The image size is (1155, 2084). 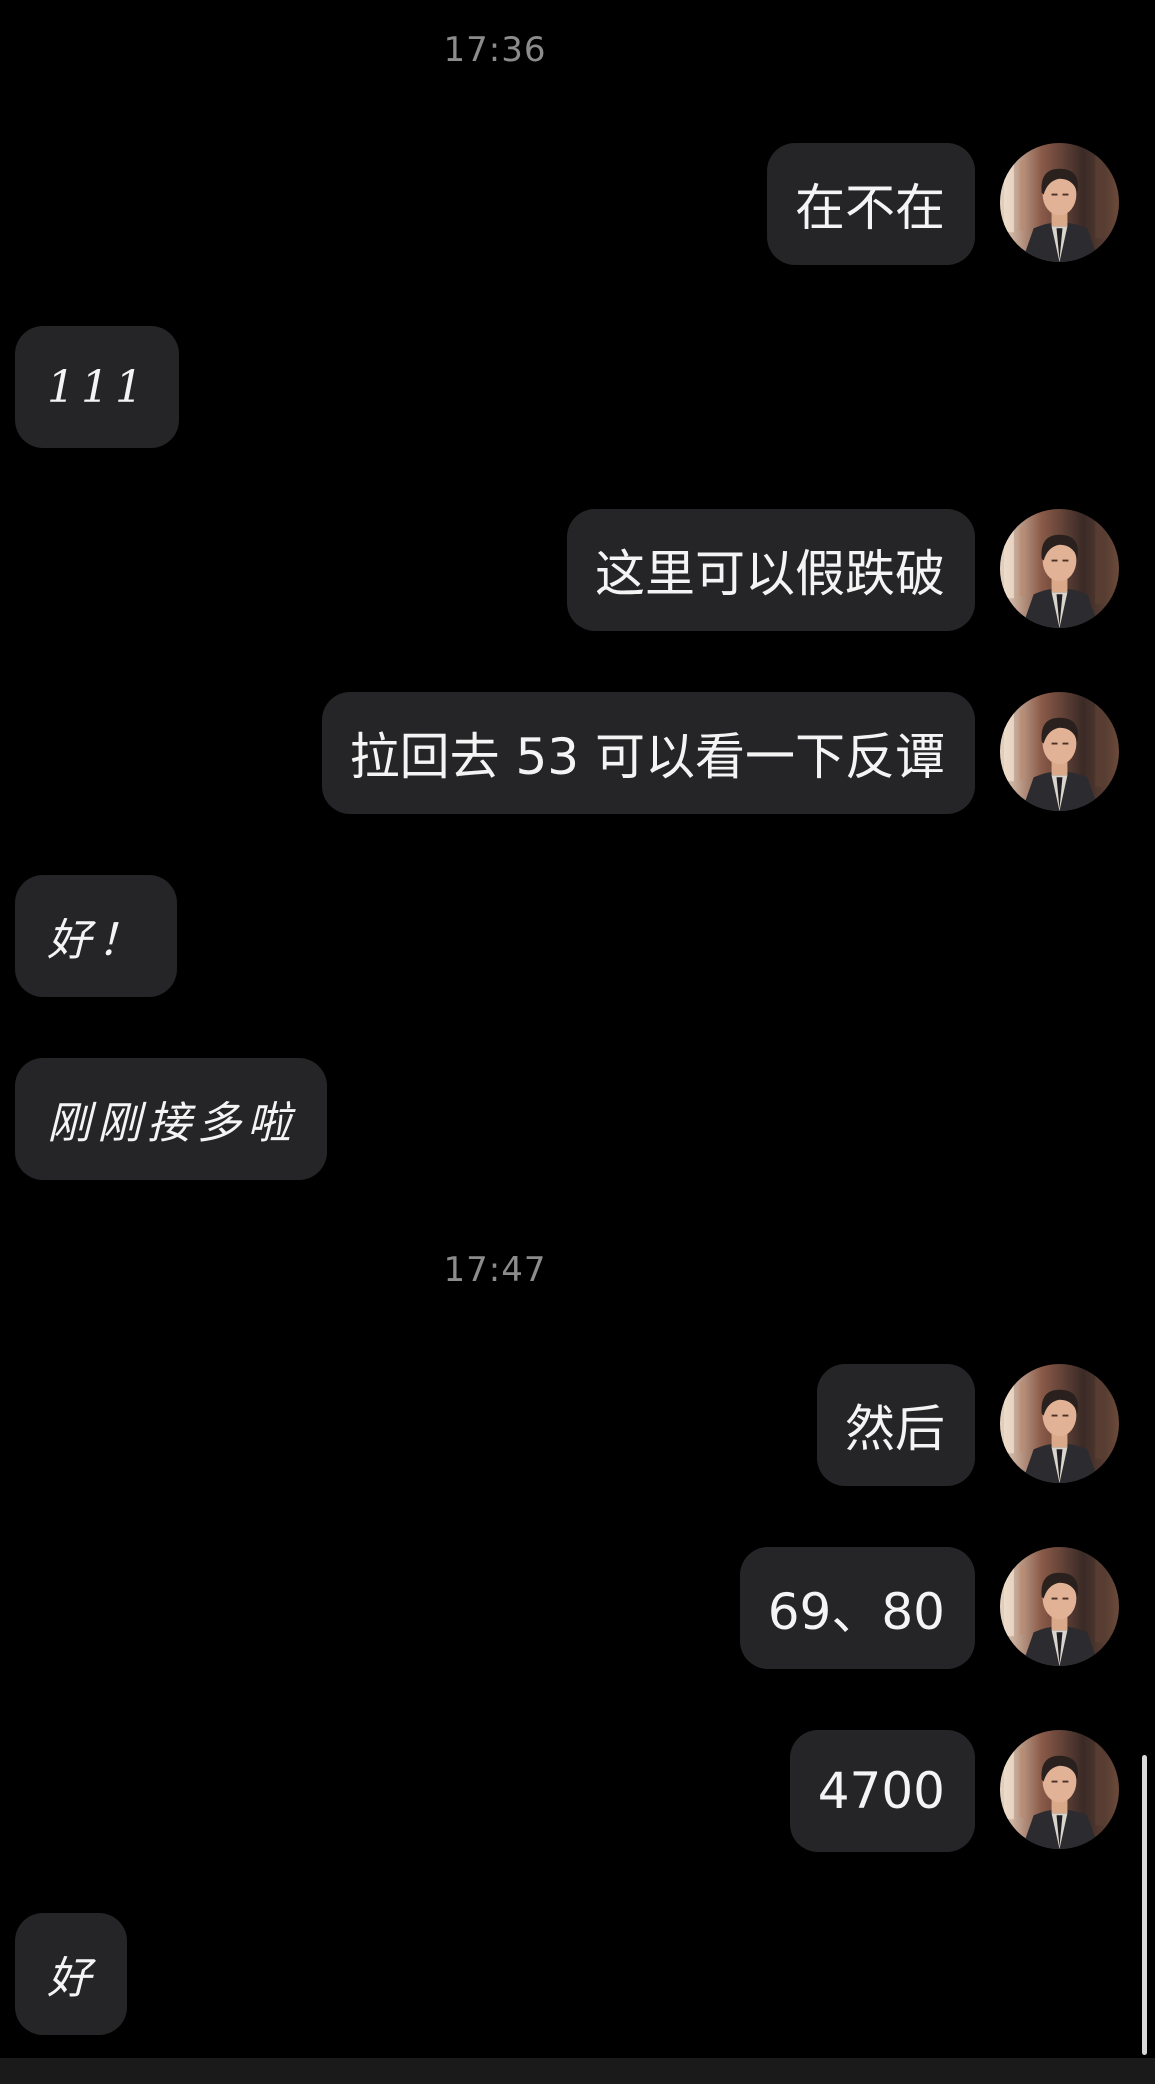 I want to click on message-bubble-sent: 拉回去 53 可以看一下反谭, so click(x=648, y=753).